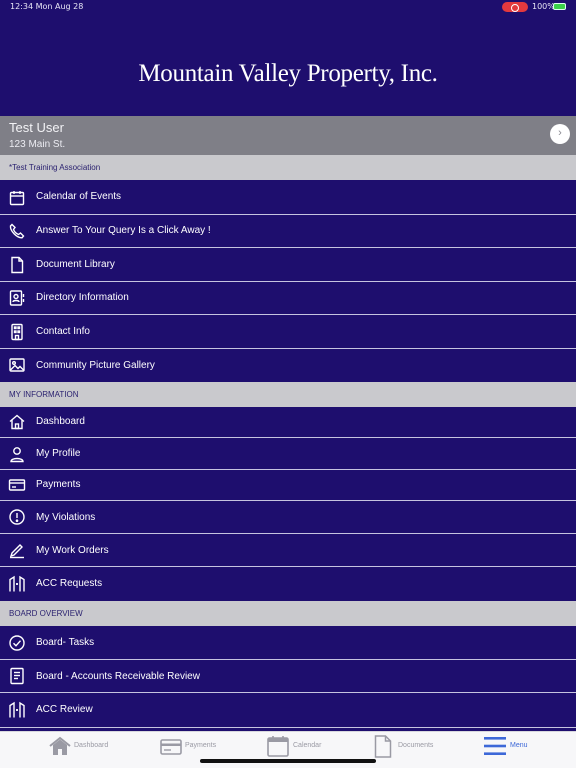  What do you see at coordinates (288, 485) in the screenshot?
I see `menu-item-payments: Payments` at bounding box center [288, 485].